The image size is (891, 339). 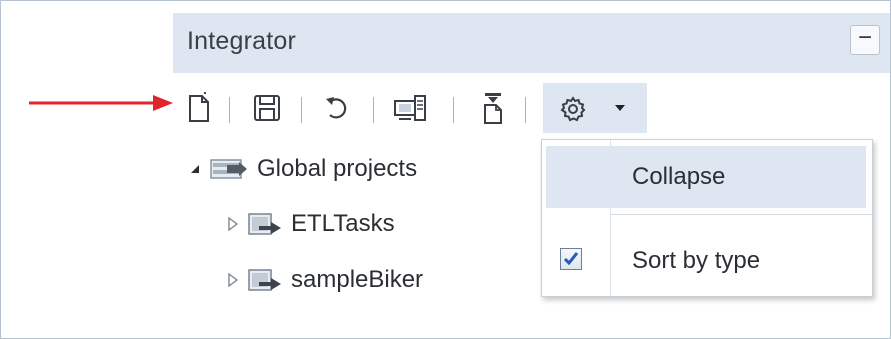 What do you see at coordinates (357, 279) in the screenshot?
I see `tree-node-label: sampleBiker` at bounding box center [357, 279].